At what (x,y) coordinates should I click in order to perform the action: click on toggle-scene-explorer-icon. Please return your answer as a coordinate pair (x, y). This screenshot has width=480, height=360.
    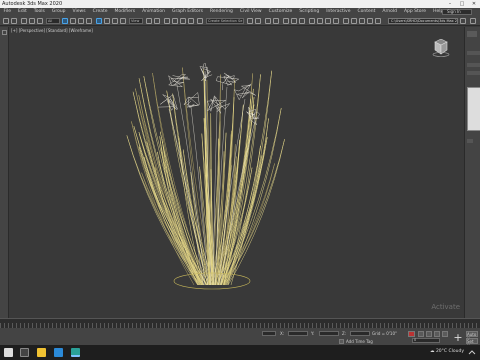
    Looking at the image, I should click on (268, 21).